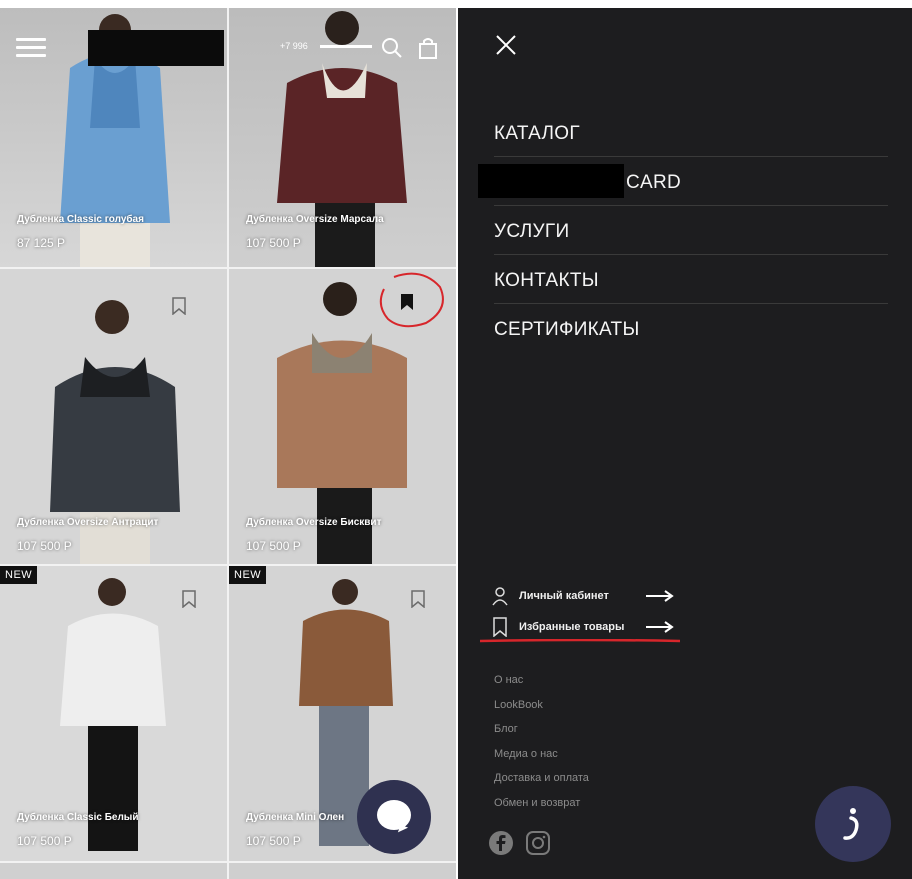 This screenshot has width=912, height=879. What do you see at coordinates (546, 280) in the screenshot?
I see `menu-item-label: КОНТАКТЫ` at bounding box center [546, 280].